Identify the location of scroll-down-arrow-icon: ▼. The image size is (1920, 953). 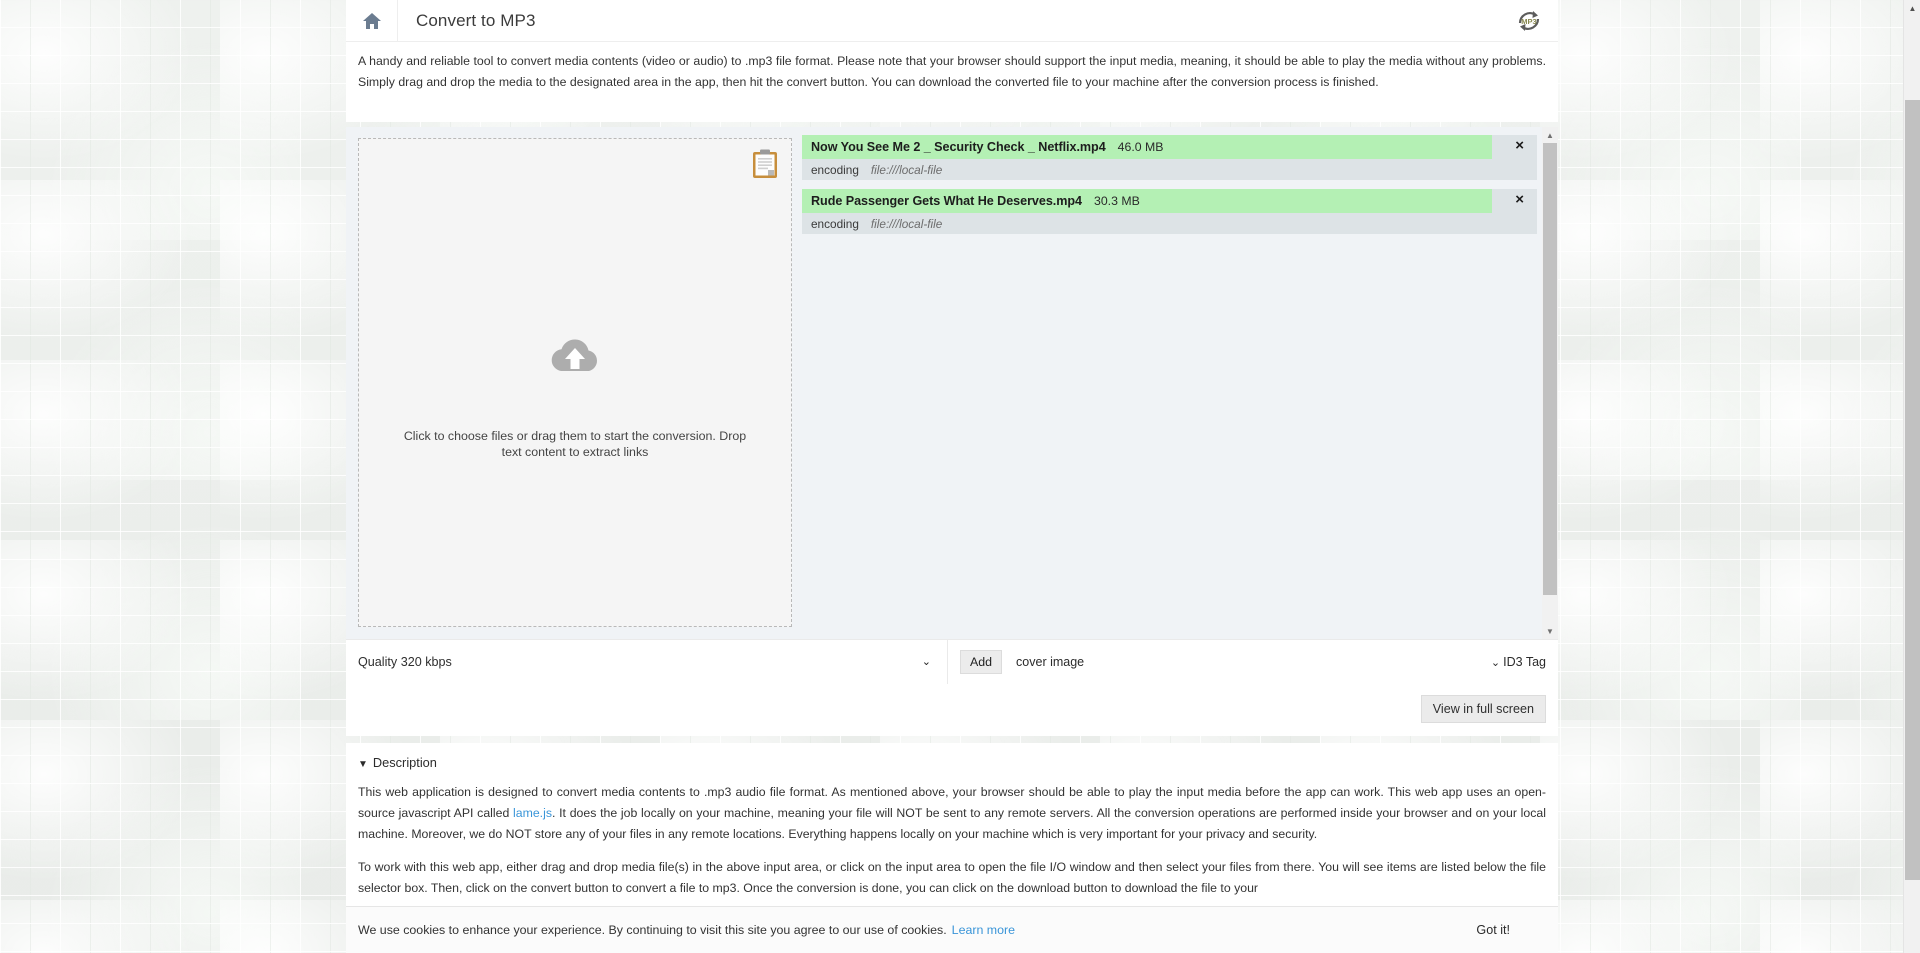
(1550, 631).